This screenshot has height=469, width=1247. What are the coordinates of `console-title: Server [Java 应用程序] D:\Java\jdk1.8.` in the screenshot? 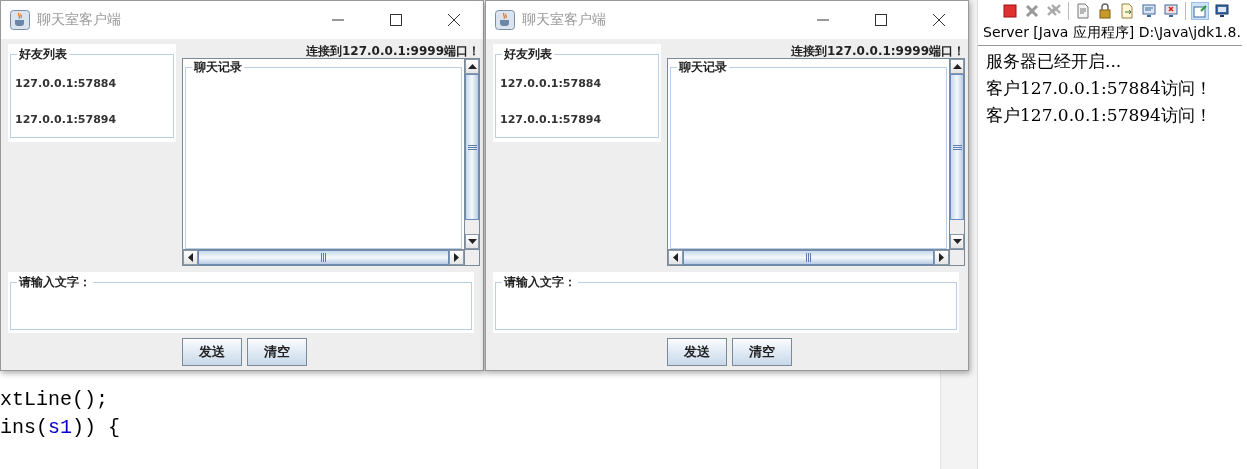 It's located at (1110, 33).